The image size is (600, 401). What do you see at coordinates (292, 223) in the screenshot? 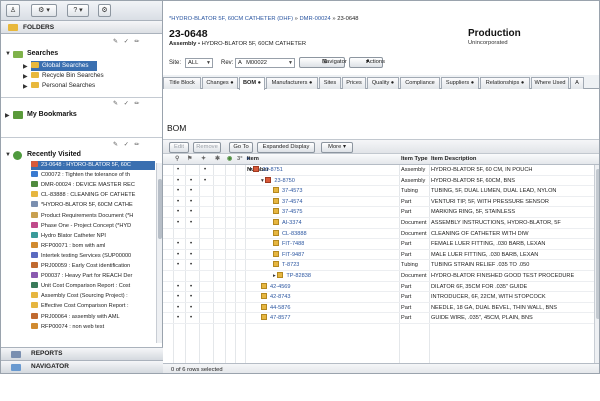
I see `item-number-link: AI-3374` at bounding box center [292, 223].